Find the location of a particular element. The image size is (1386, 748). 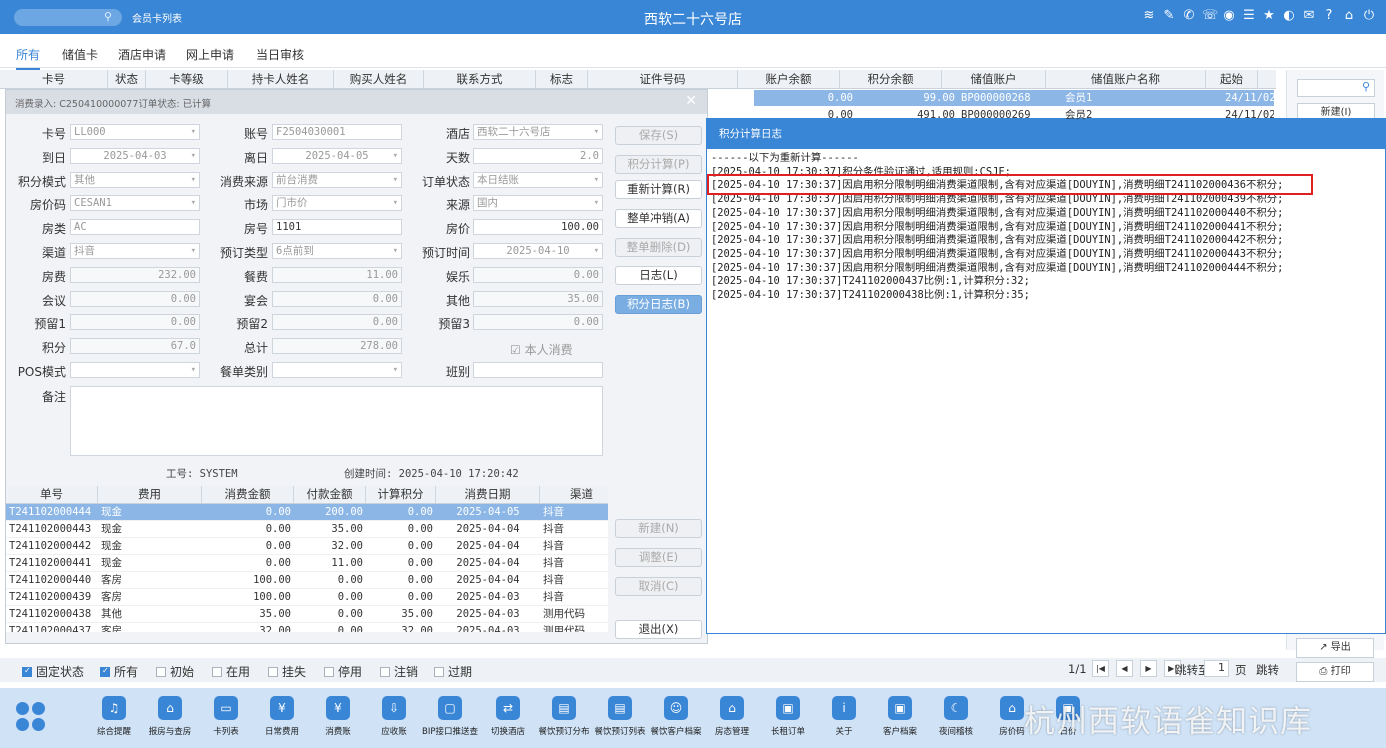

field-mode: 其他 is located at coordinates (135, 179).